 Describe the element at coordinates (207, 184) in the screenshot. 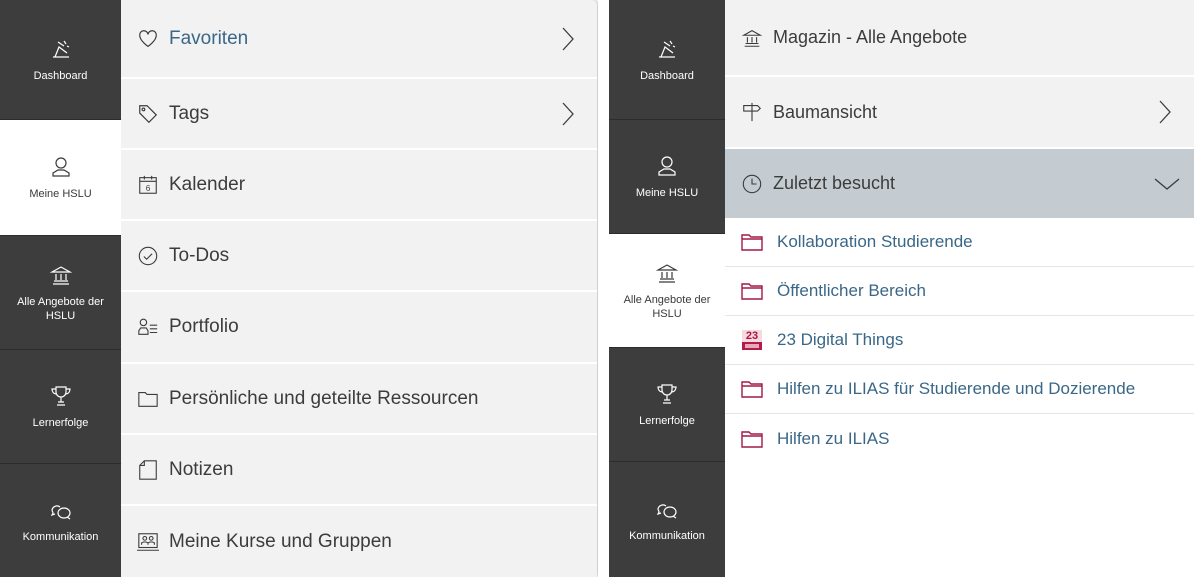

I see `menu-item-label: Kalender` at that location.